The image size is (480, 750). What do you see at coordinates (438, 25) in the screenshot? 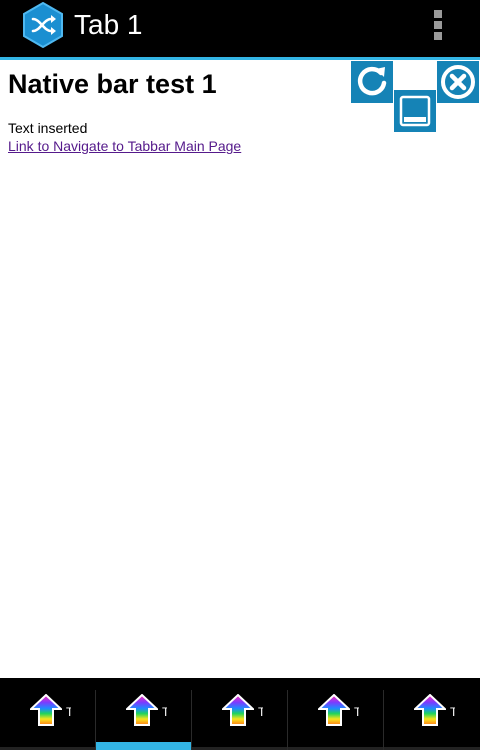
I see `overflow-menu-icon` at bounding box center [438, 25].